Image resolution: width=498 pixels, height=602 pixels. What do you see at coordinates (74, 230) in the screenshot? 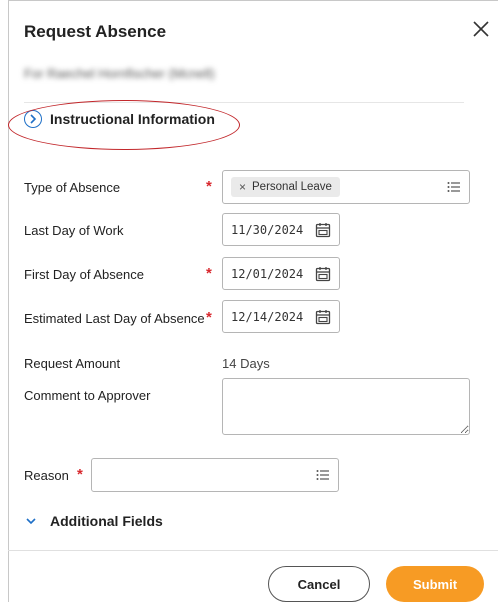
I see `last-day-of-work-label: Last Day of Work` at bounding box center [74, 230].